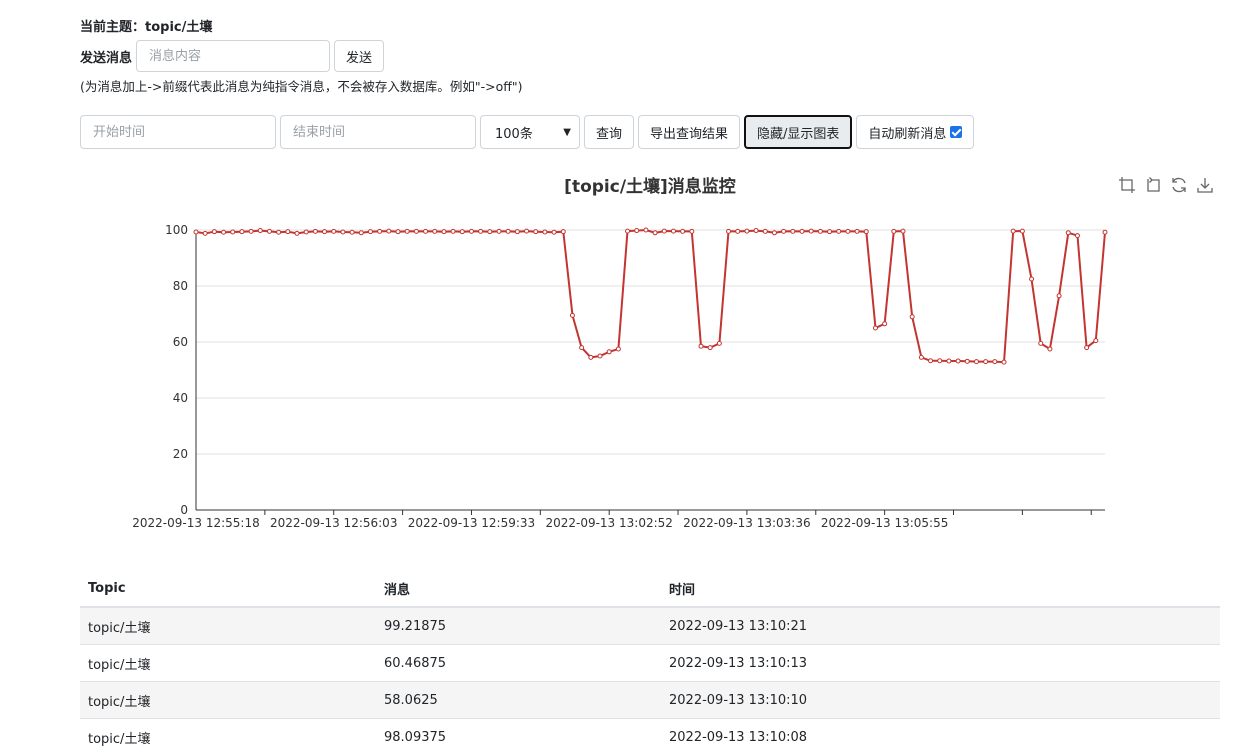 This screenshot has width=1246, height=755. I want to click on cell-time: 2022-09-13 13:10:08, so click(940, 737).